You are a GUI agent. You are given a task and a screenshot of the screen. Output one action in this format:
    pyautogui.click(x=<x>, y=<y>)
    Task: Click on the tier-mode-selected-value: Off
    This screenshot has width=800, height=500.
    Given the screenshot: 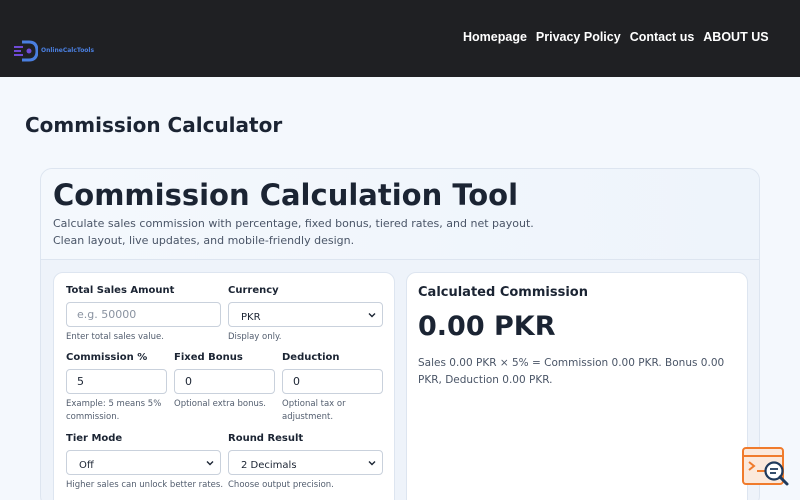 What is the action you would take?
    pyautogui.click(x=86, y=465)
    